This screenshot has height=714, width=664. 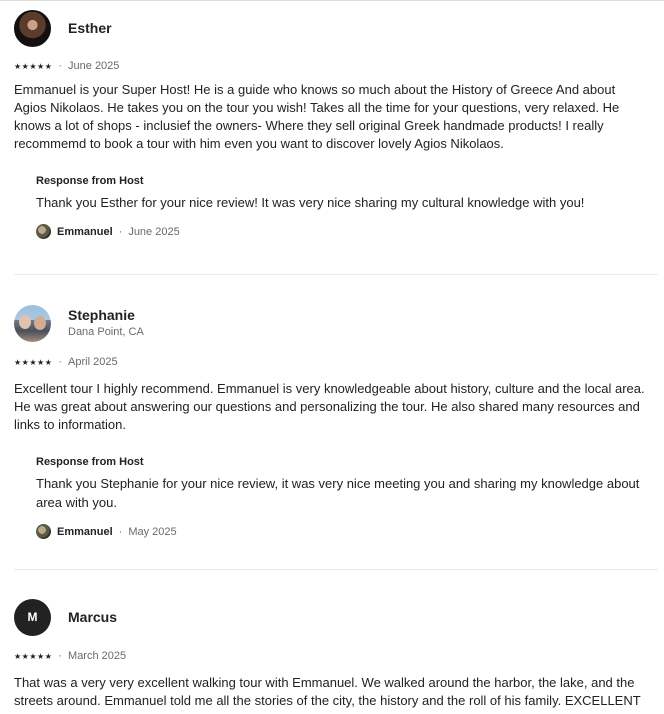 I want to click on reviewer-name: Marcus, so click(x=93, y=616).